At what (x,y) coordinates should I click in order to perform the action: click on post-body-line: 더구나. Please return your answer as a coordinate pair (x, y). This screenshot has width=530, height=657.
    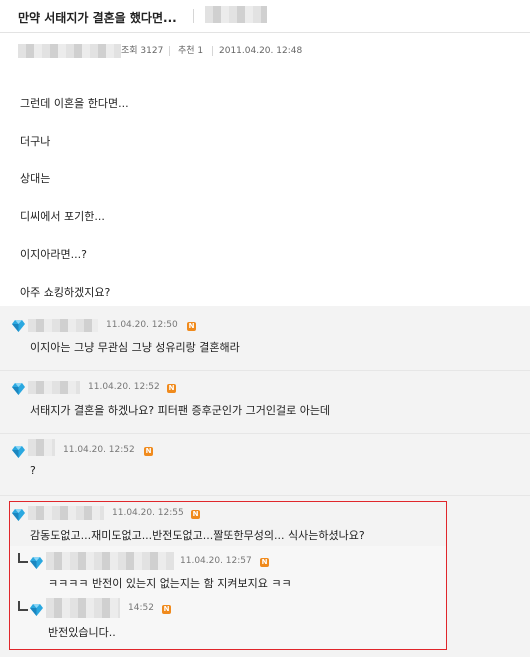
    Looking at the image, I should click on (35, 141).